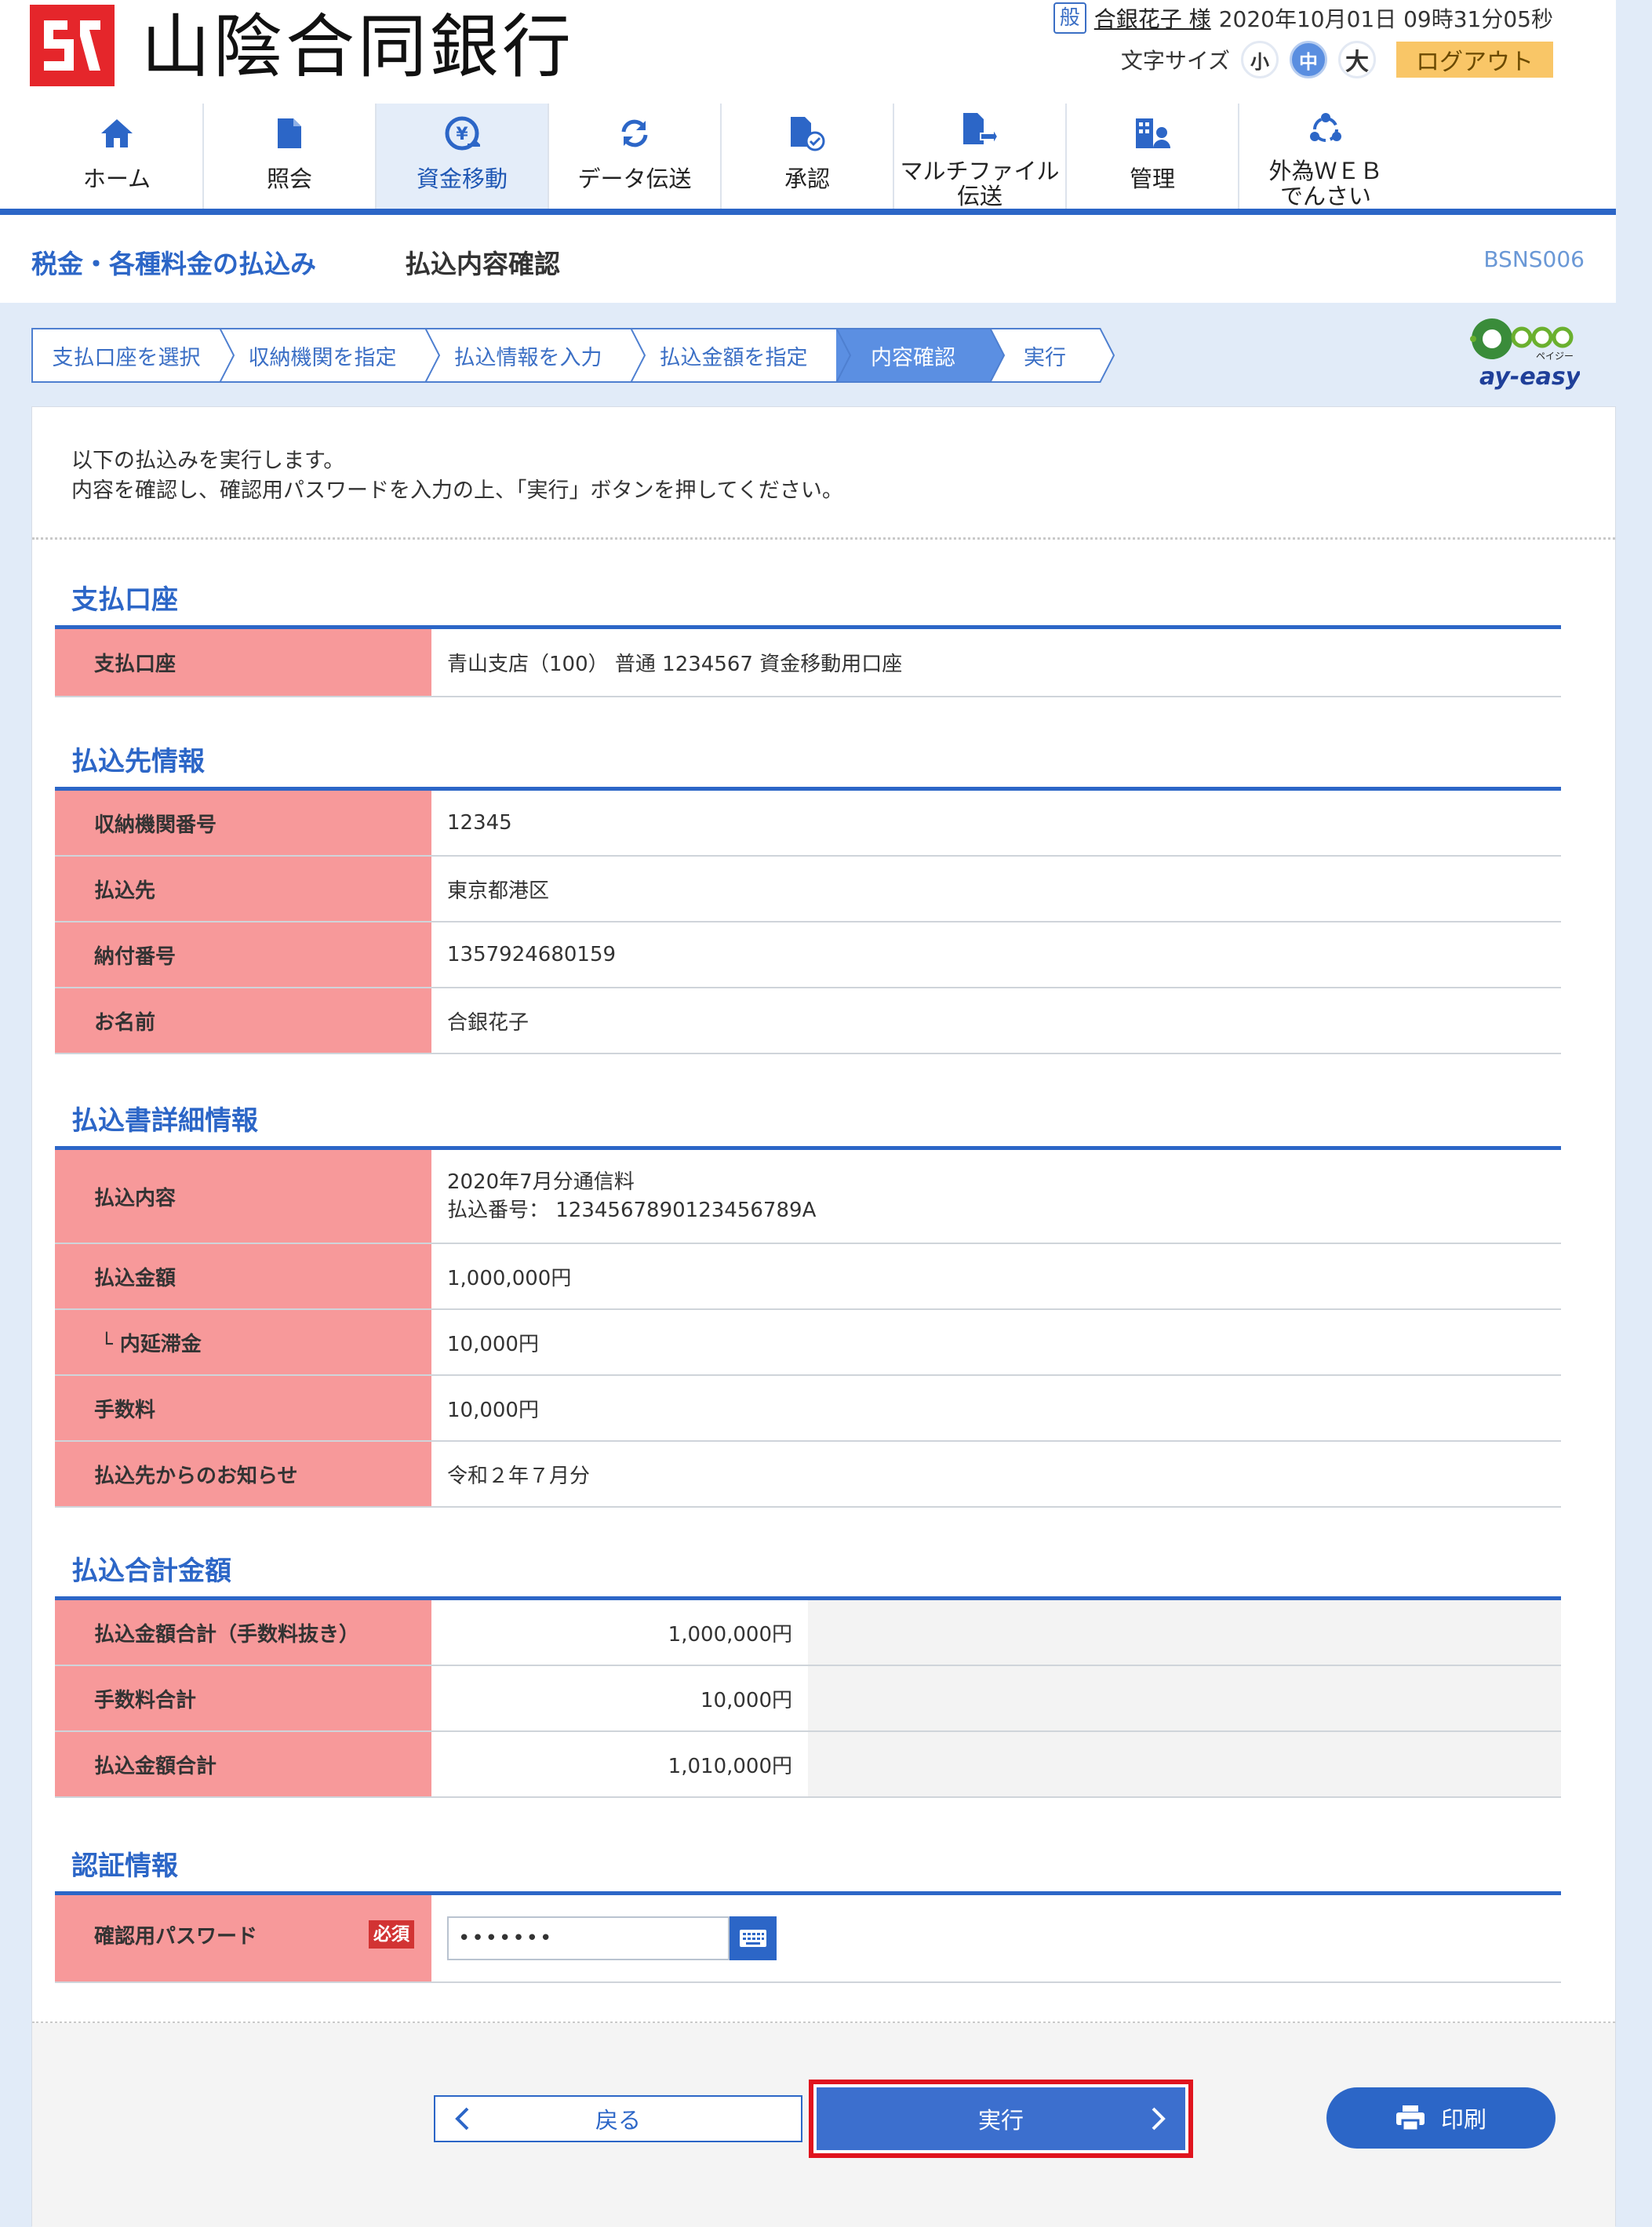 This screenshot has height=2227, width=1652. Describe the element at coordinates (289, 179) in the screenshot. I see `nav-label: 照会` at that location.